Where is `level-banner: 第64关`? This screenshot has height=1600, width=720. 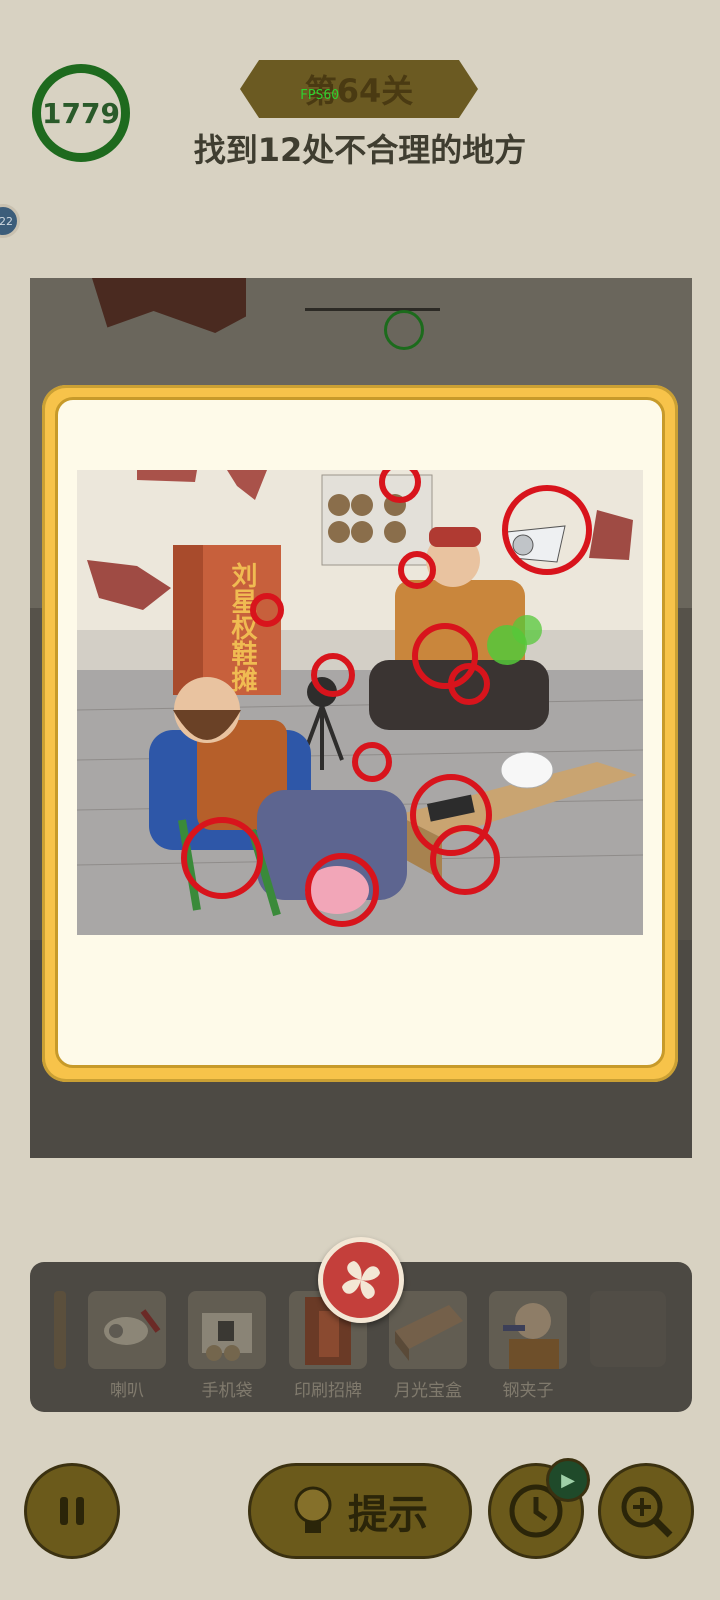
level-banner: 第64关 is located at coordinates (359, 89).